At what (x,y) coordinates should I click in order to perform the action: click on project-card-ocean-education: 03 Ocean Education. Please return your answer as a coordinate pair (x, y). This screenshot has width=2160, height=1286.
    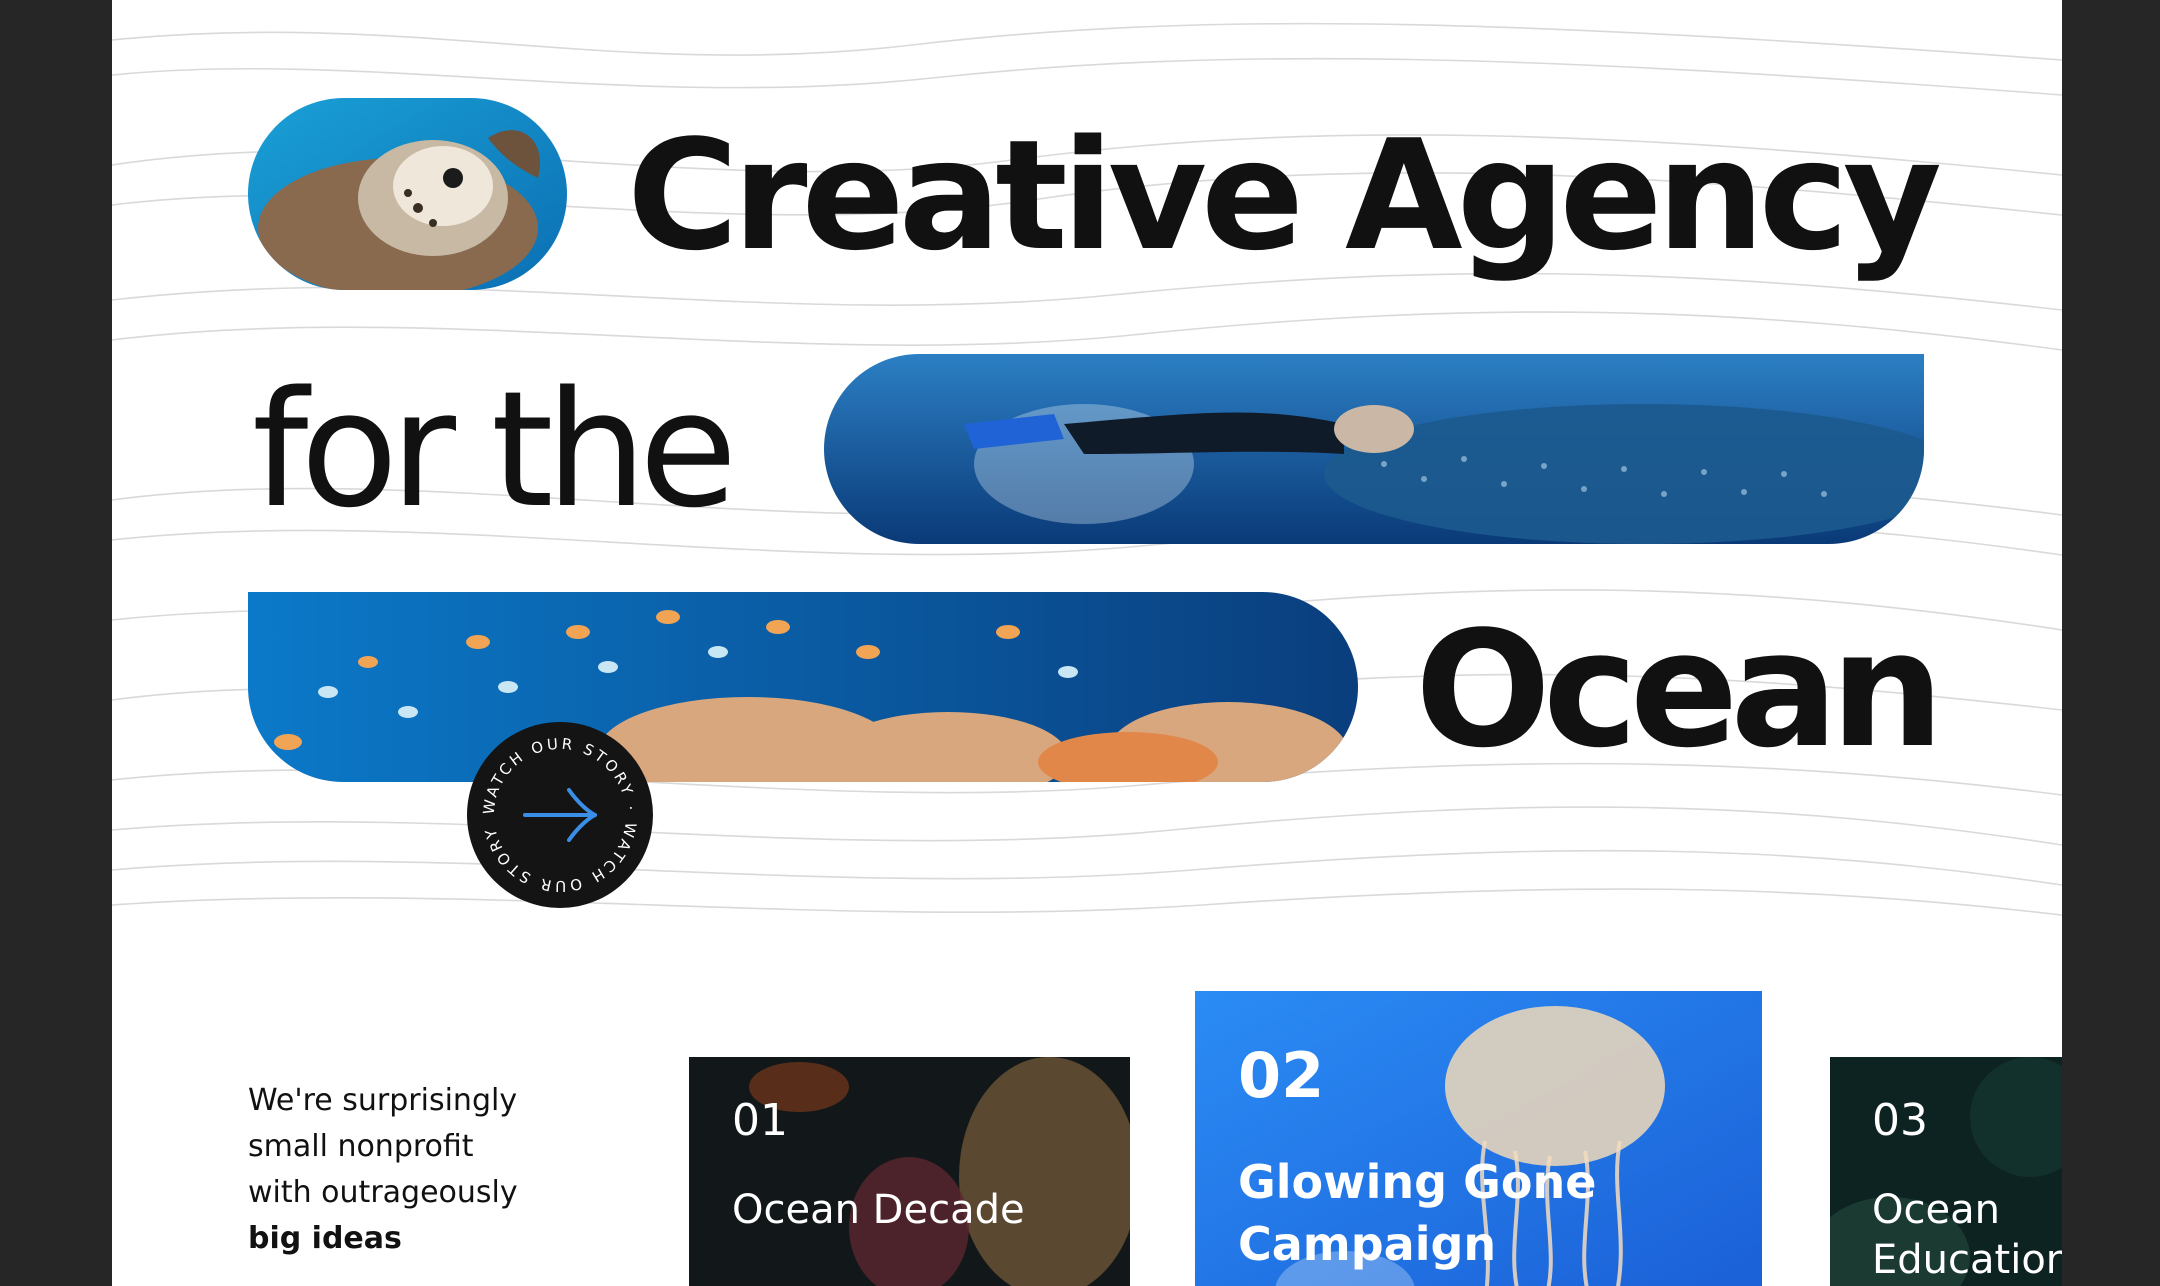
    Looking at the image, I should click on (1946, 1171).